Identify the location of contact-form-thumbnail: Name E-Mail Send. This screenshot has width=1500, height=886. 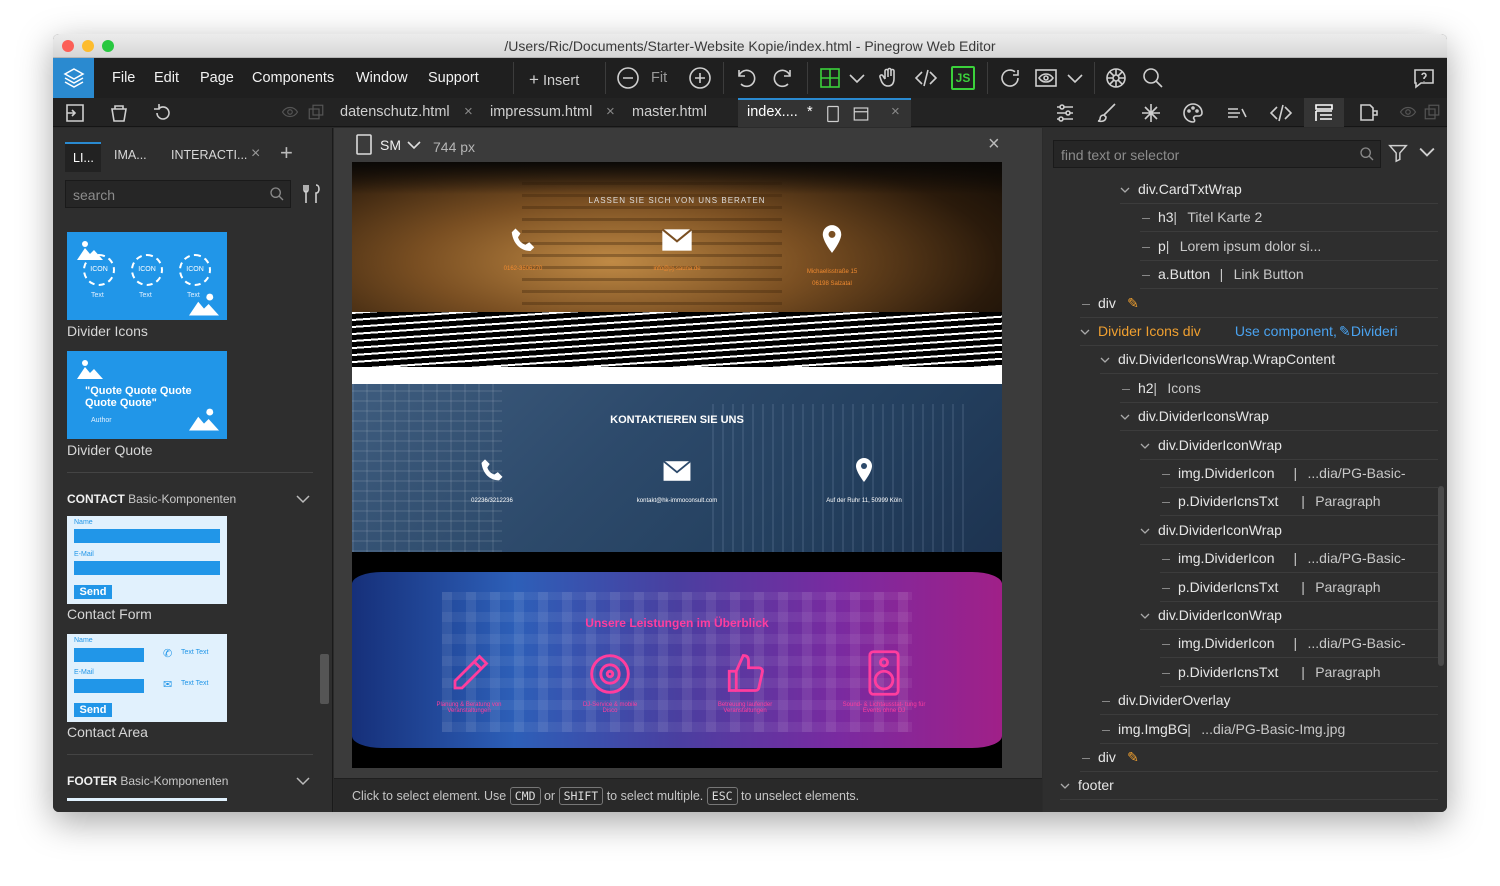
(147, 560).